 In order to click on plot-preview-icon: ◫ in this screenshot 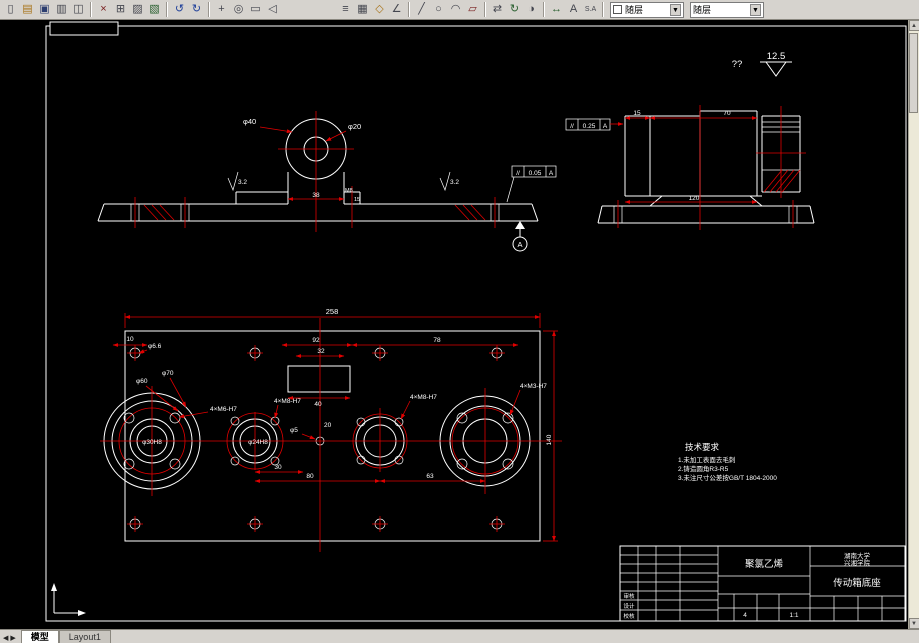, I will do `click(78, 9)`.